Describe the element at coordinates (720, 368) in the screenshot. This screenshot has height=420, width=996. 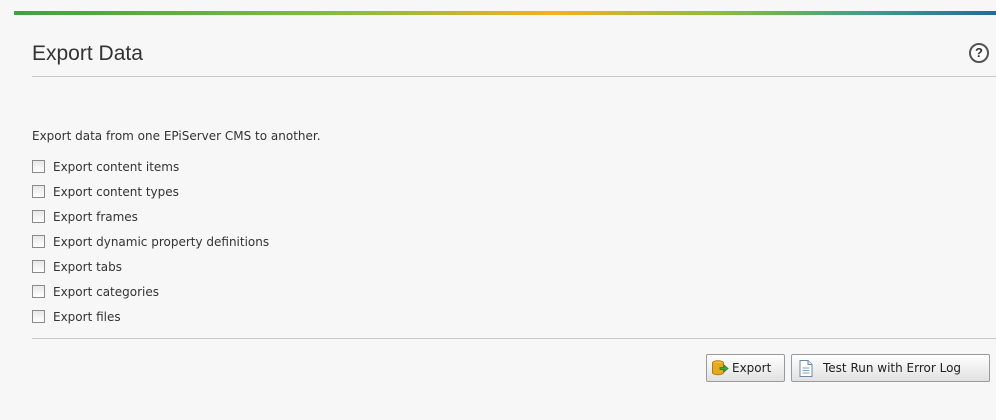
I see `database-export-icon` at that location.